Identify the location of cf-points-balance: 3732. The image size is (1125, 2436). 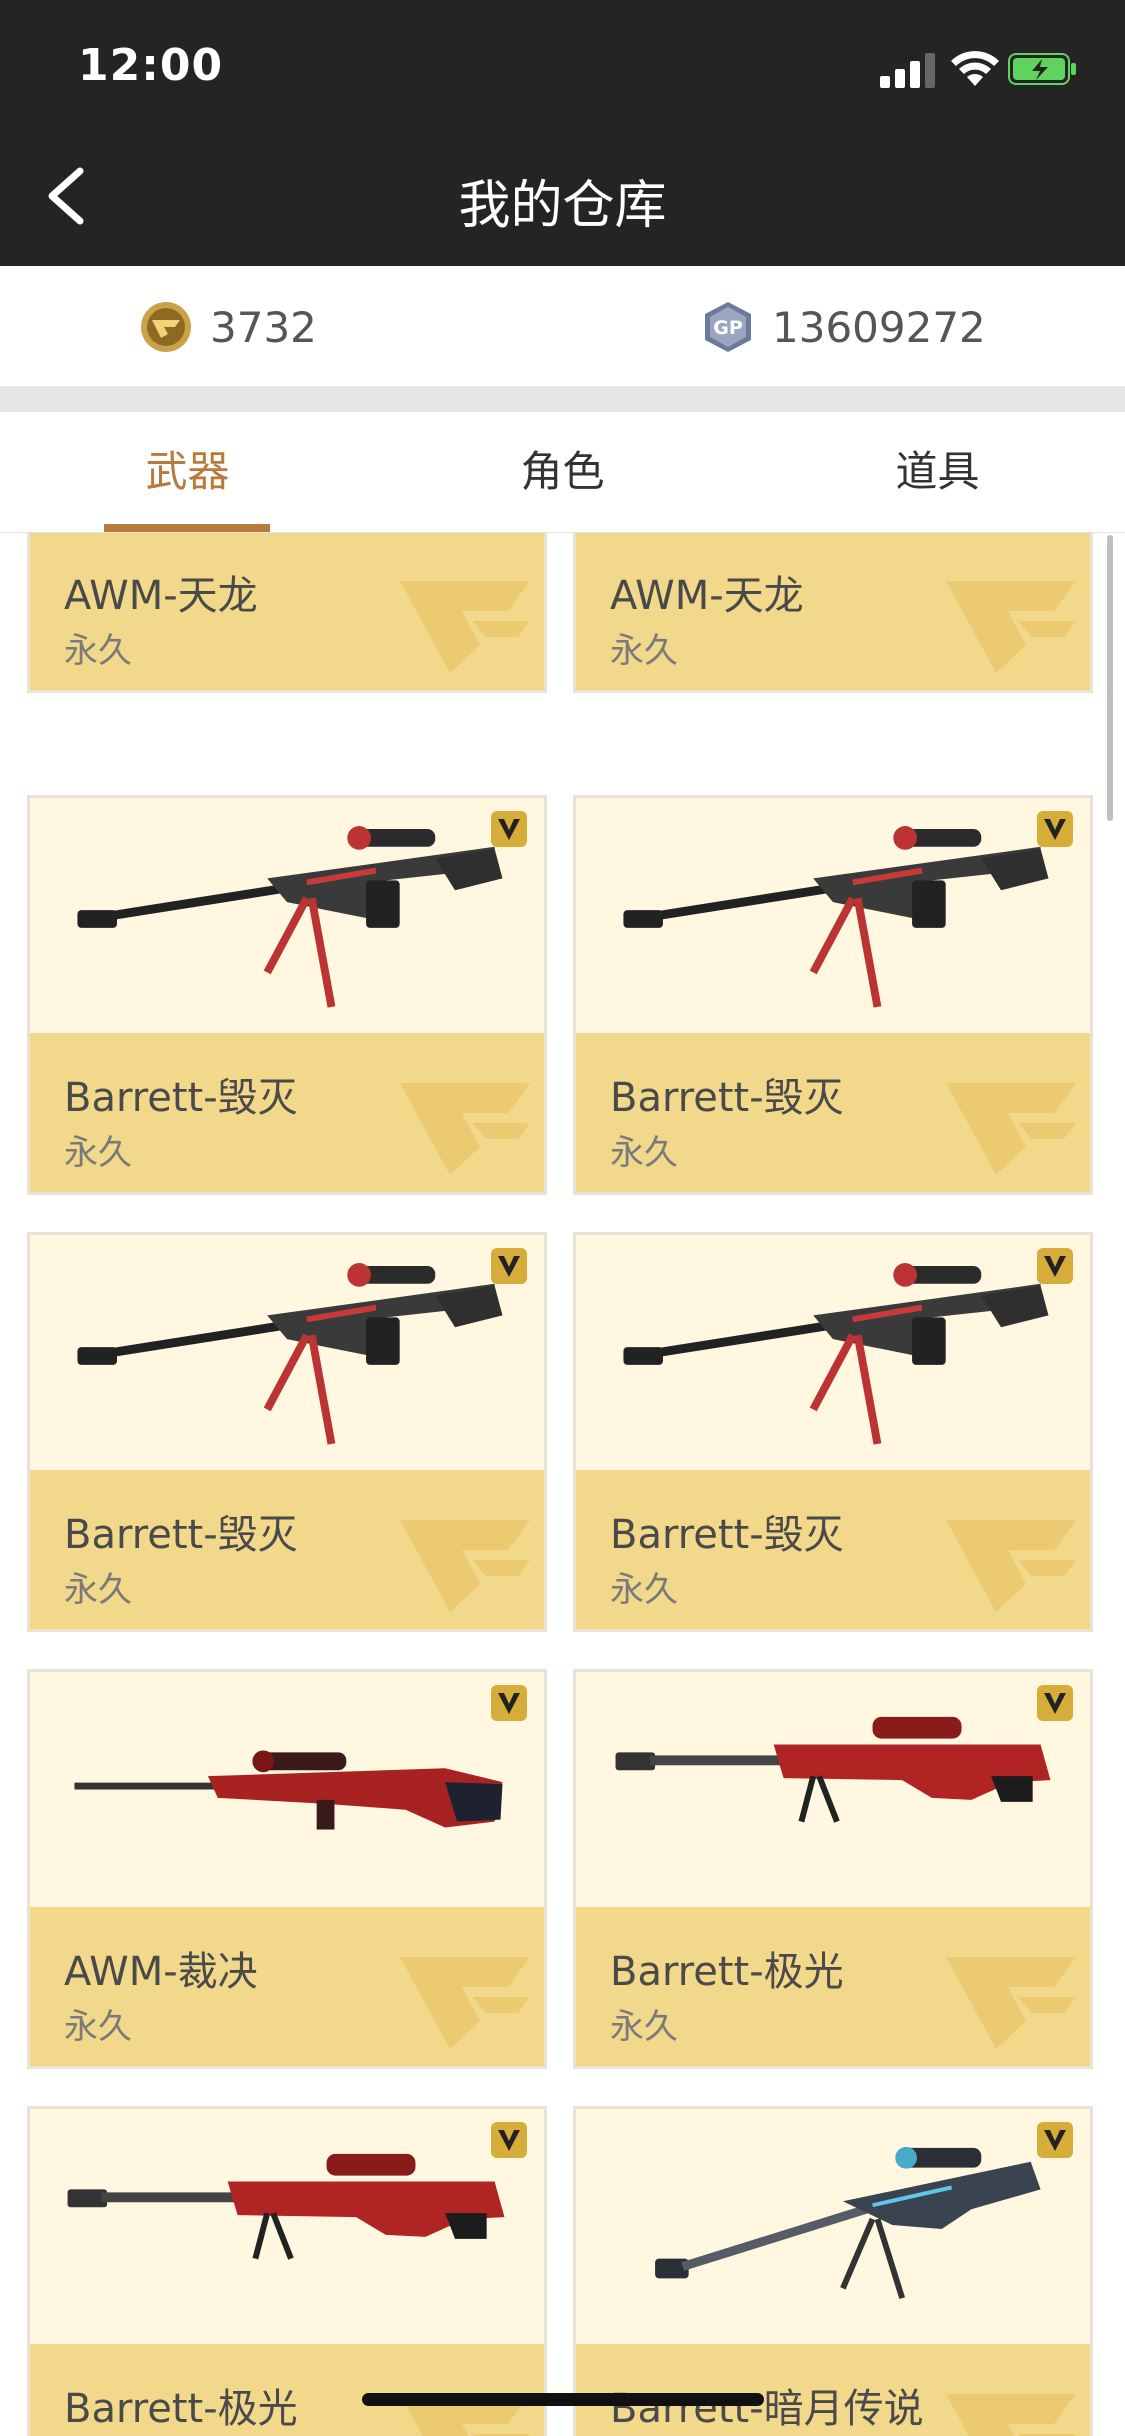
(228, 327).